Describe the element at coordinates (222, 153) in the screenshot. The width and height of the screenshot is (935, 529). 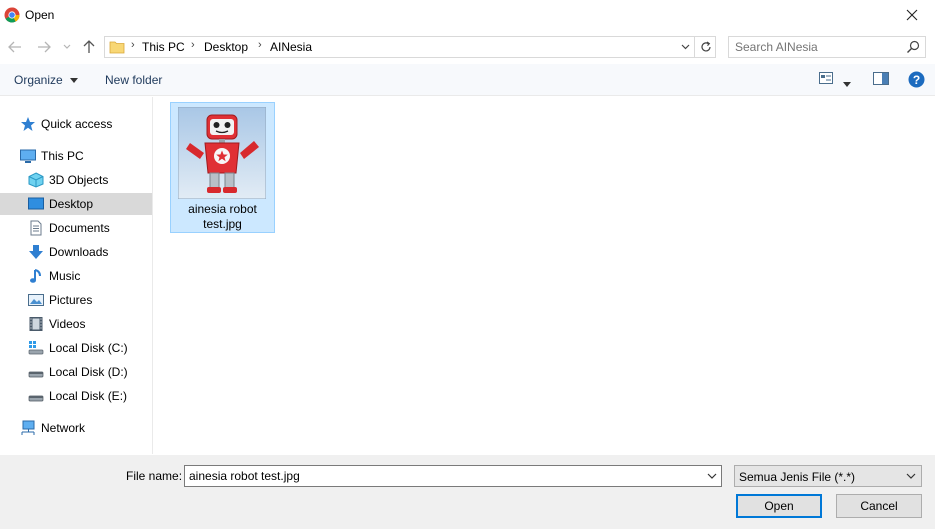
I see `robot-image-thumbnail` at that location.